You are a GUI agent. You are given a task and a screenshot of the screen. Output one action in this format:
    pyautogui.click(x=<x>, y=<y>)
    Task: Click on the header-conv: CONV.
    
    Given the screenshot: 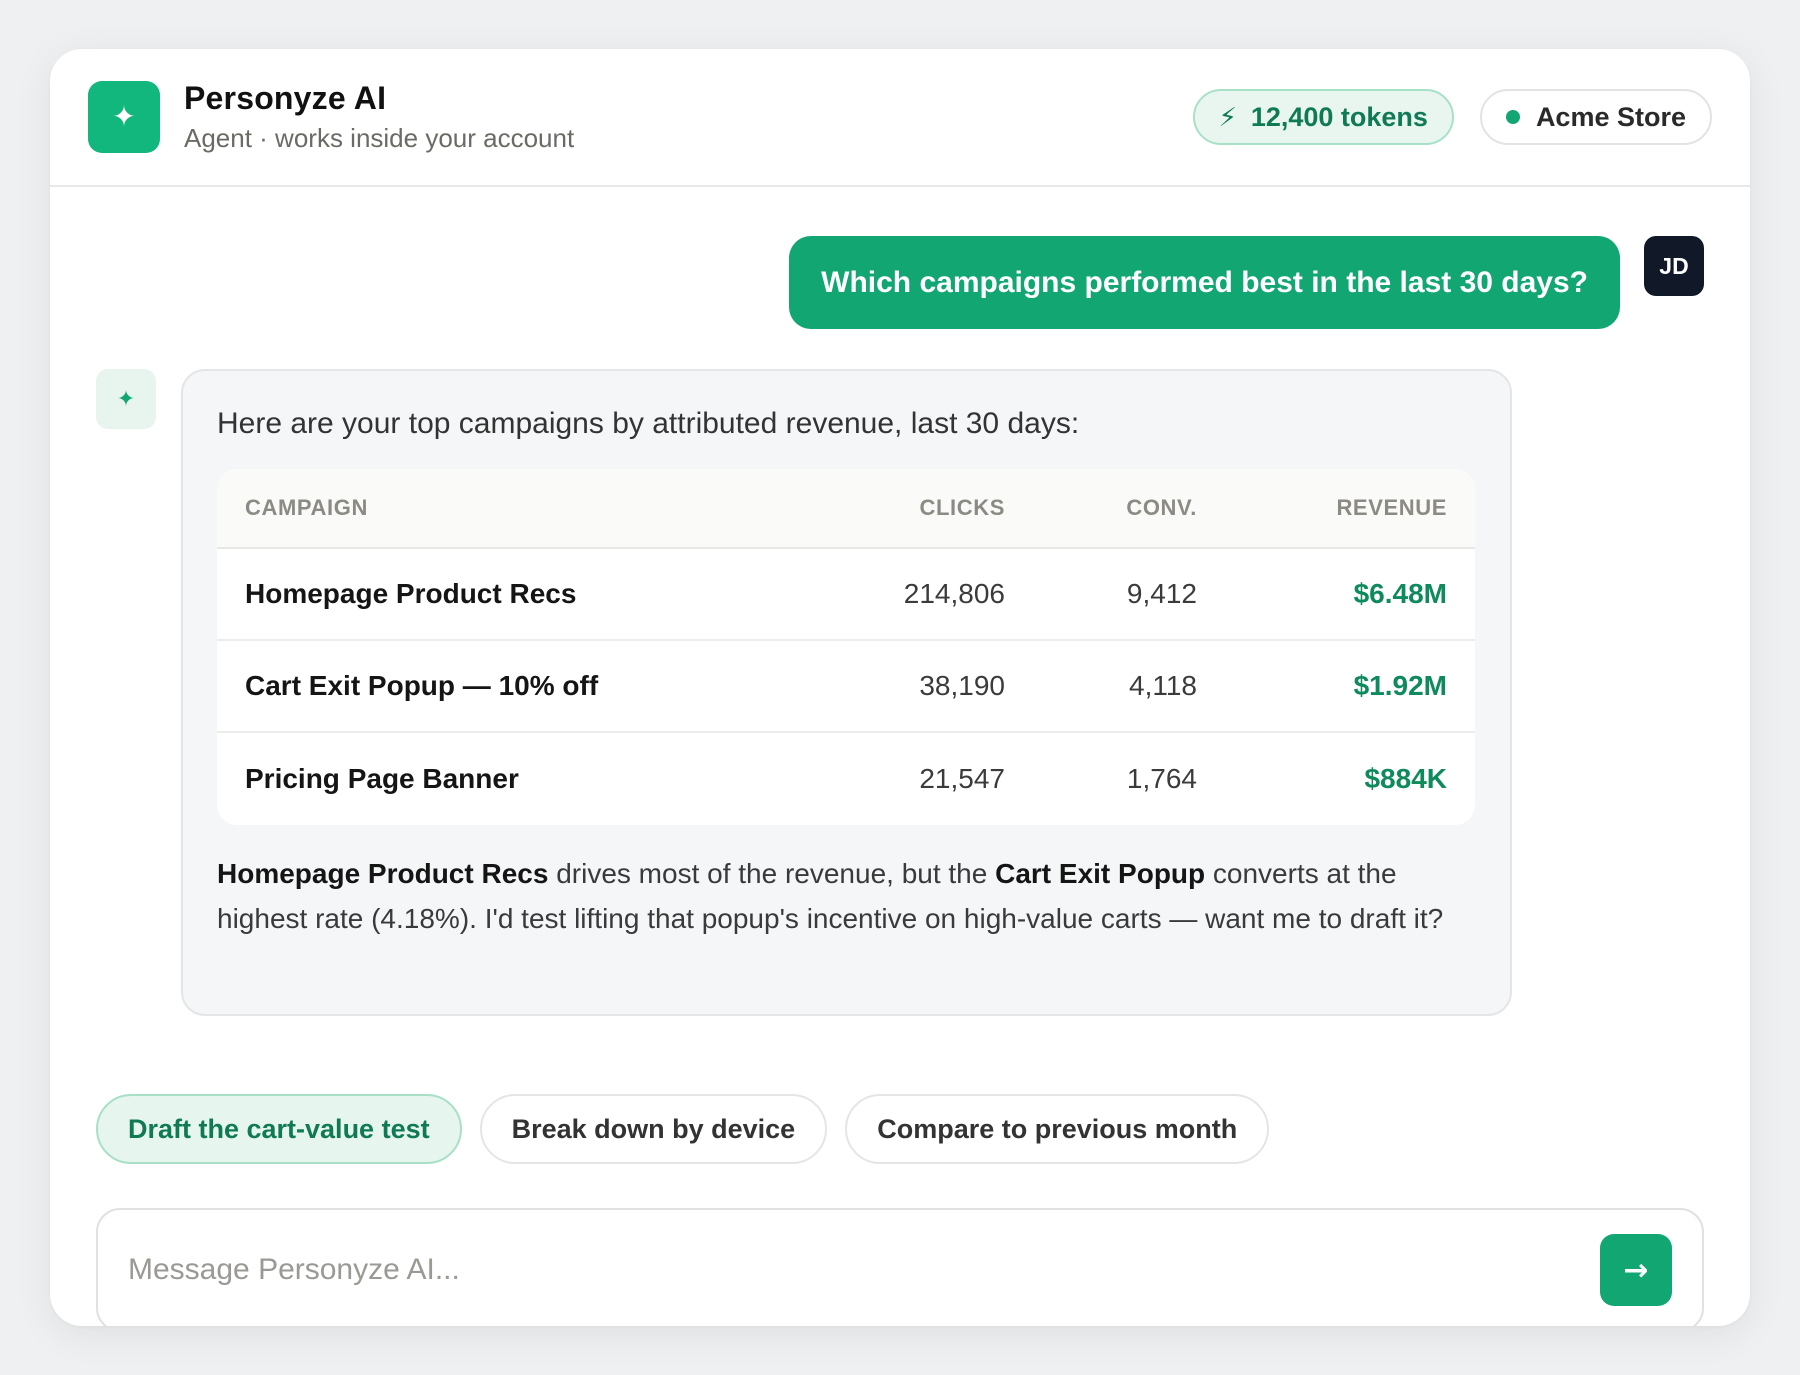 What is the action you would take?
    pyautogui.click(x=1161, y=507)
    